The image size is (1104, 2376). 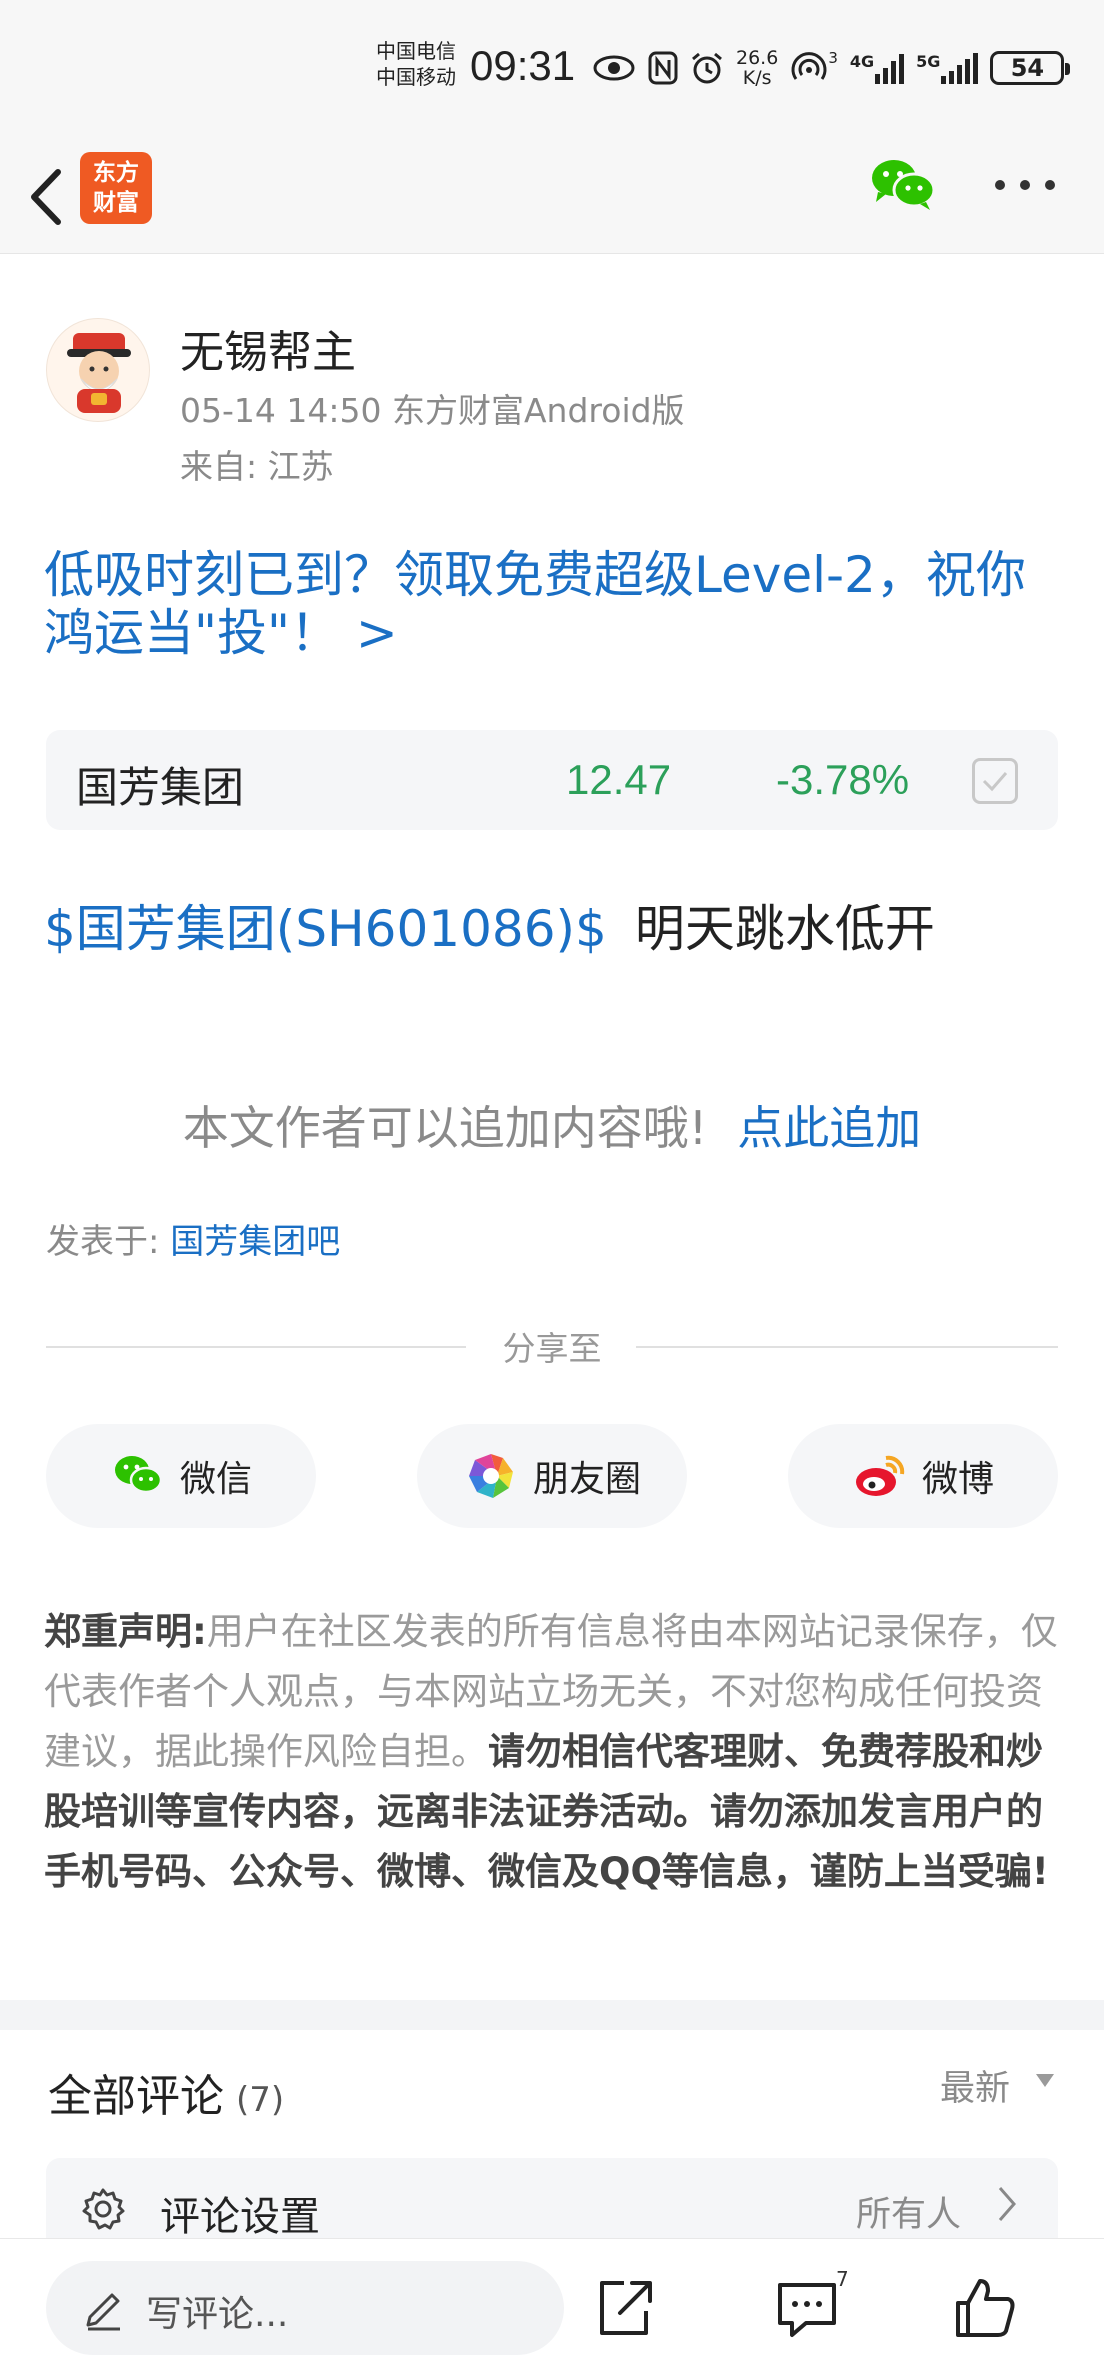 I want to click on comments-title: 全部评论 (7), so click(x=166, y=2092).